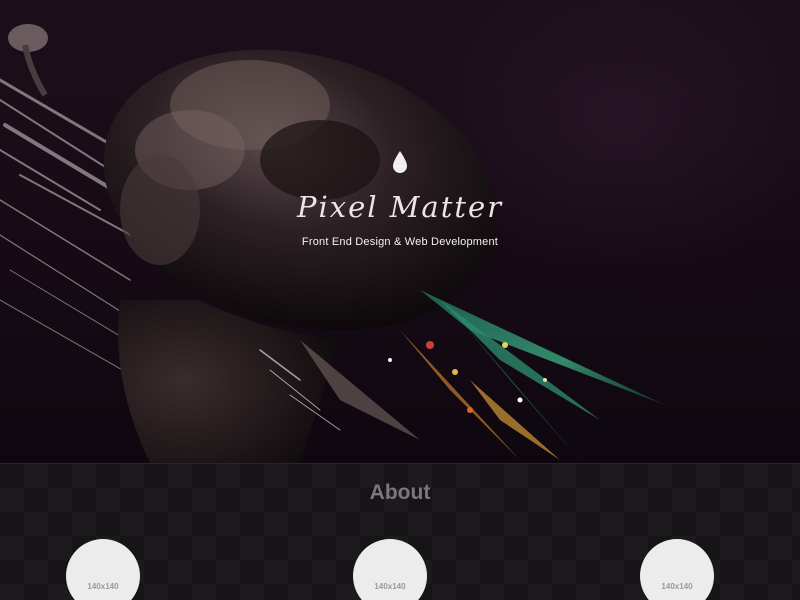 The image size is (800, 600). I want to click on droplet-icon, so click(400, 162).